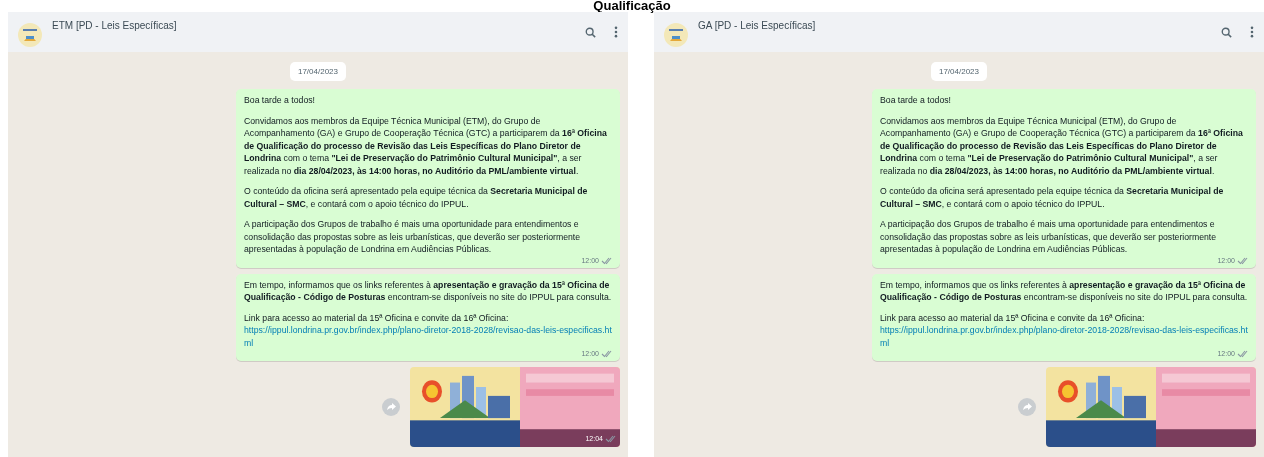  What do you see at coordinates (114, 25) in the screenshot?
I see `chat-title: ETM [PD - Leis Específicas]` at bounding box center [114, 25].